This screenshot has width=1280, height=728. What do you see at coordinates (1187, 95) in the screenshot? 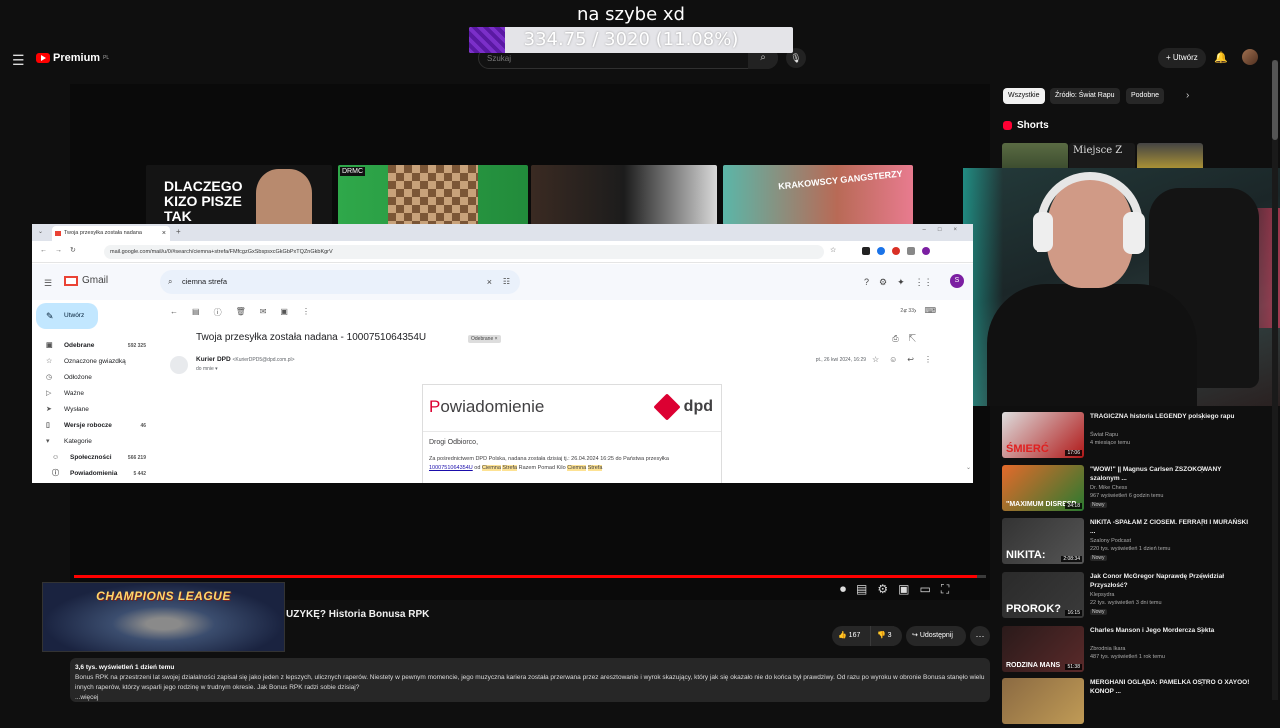
I see `chevron-right-icon: ›` at bounding box center [1187, 95].